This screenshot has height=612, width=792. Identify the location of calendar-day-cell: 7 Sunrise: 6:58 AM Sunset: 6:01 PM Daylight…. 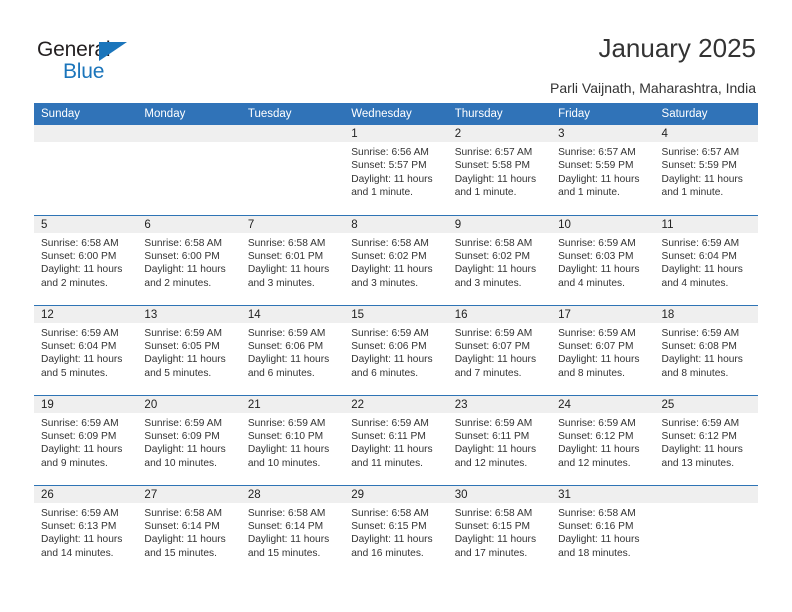
(292, 259).